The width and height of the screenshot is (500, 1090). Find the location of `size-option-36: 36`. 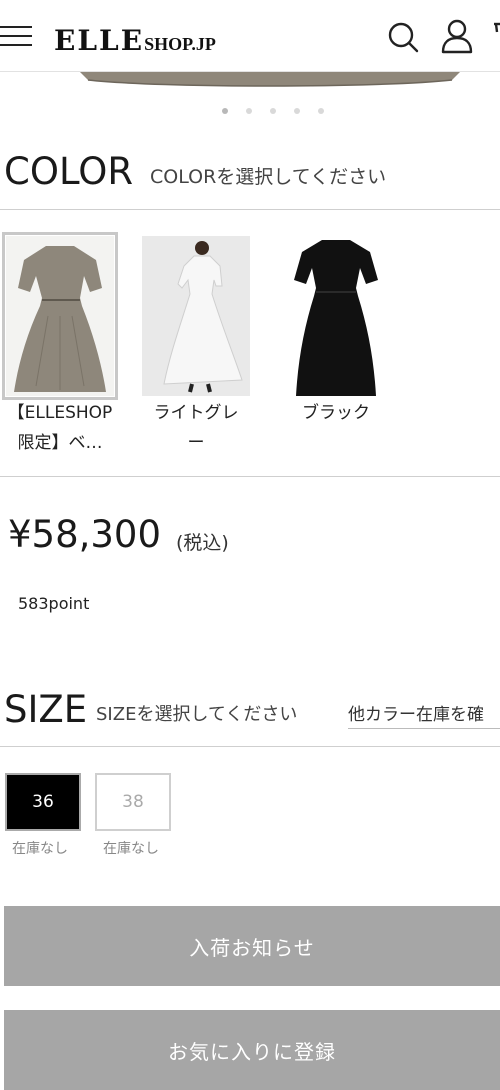

size-option-36: 36 is located at coordinates (43, 802).